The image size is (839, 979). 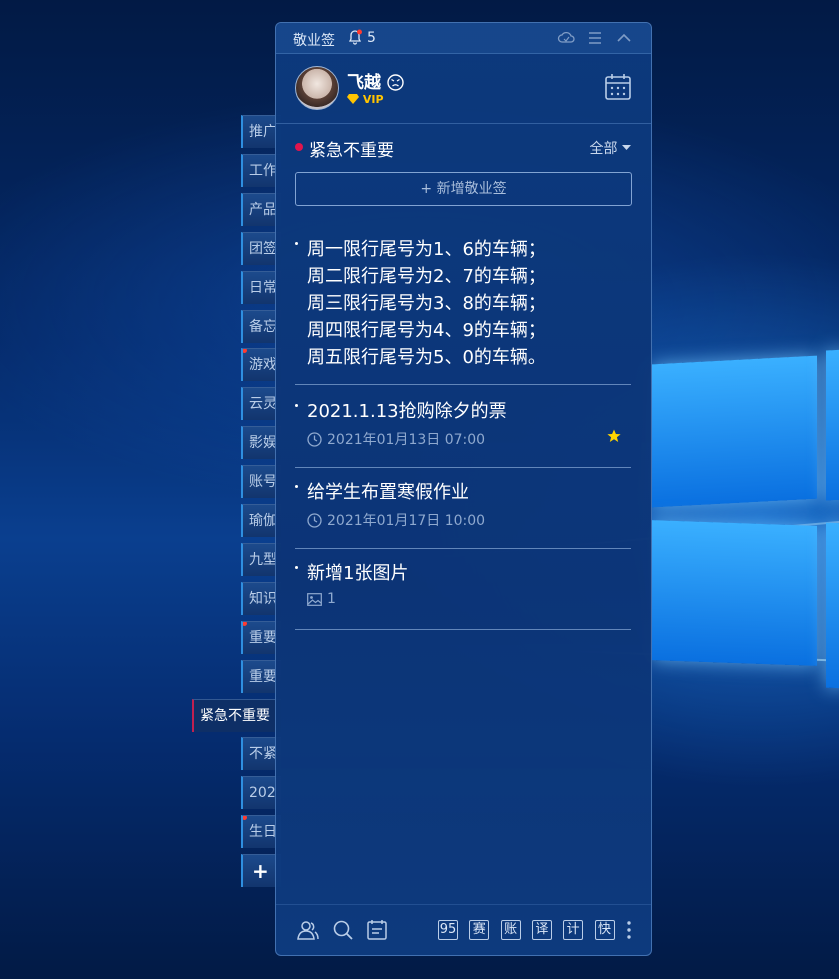 What do you see at coordinates (541, 930) in the screenshot?
I see `quick-tool-button: 译` at bounding box center [541, 930].